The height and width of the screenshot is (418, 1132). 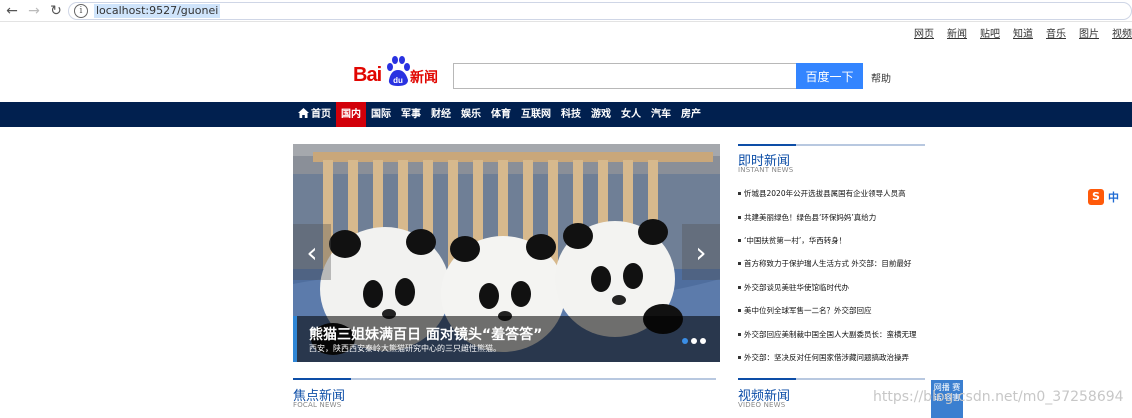 What do you see at coordinates (504, 379) in the screenshot?
I see `focal-news-rule` at bounding box center [504, 379].